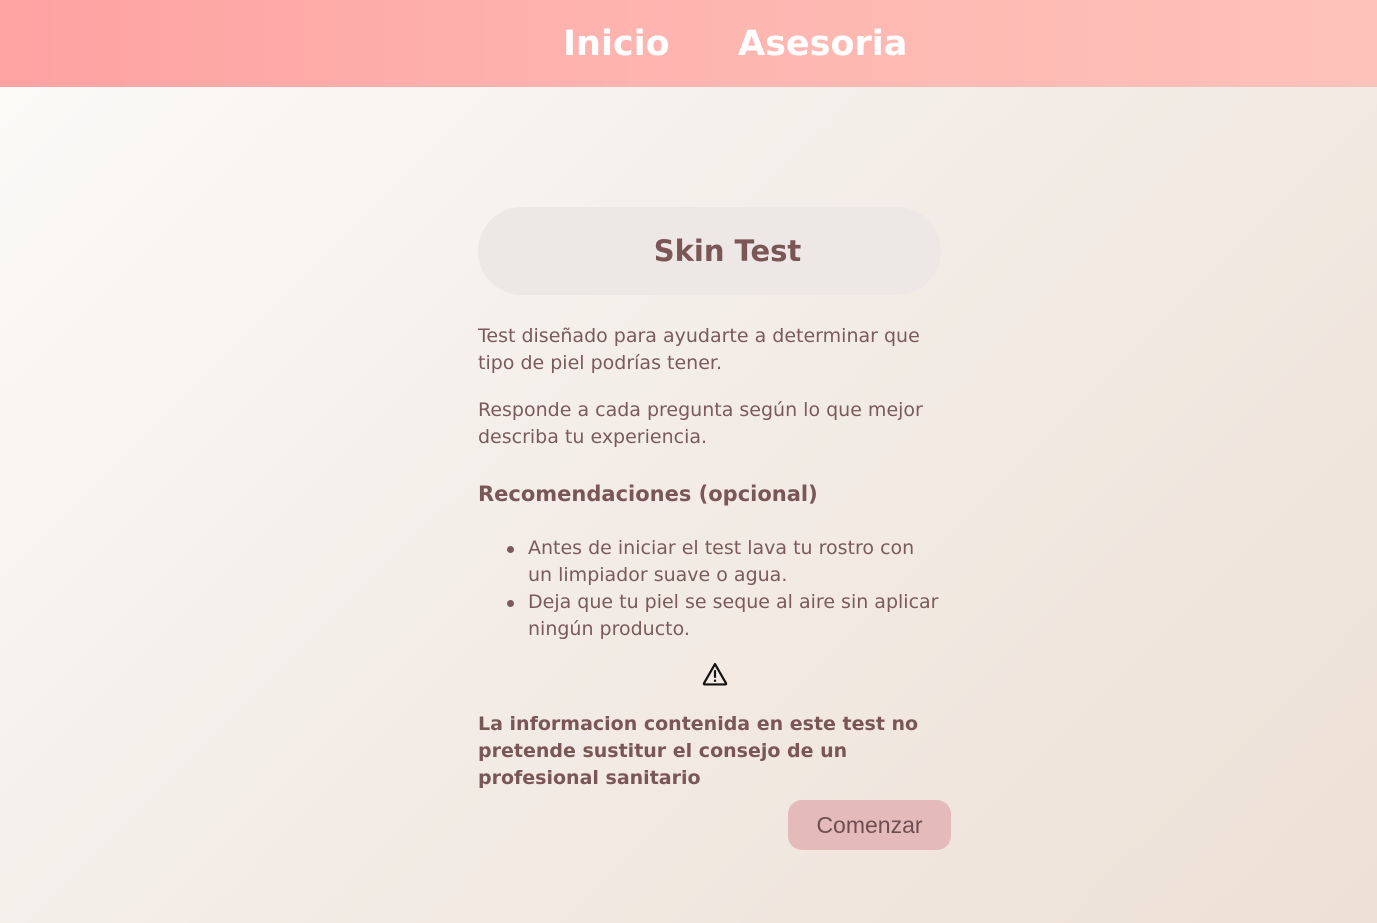 Image resolution: width=1377 pixels, height=923 pixels. I want to click on warning-triangle-icon, so click(714, 674).